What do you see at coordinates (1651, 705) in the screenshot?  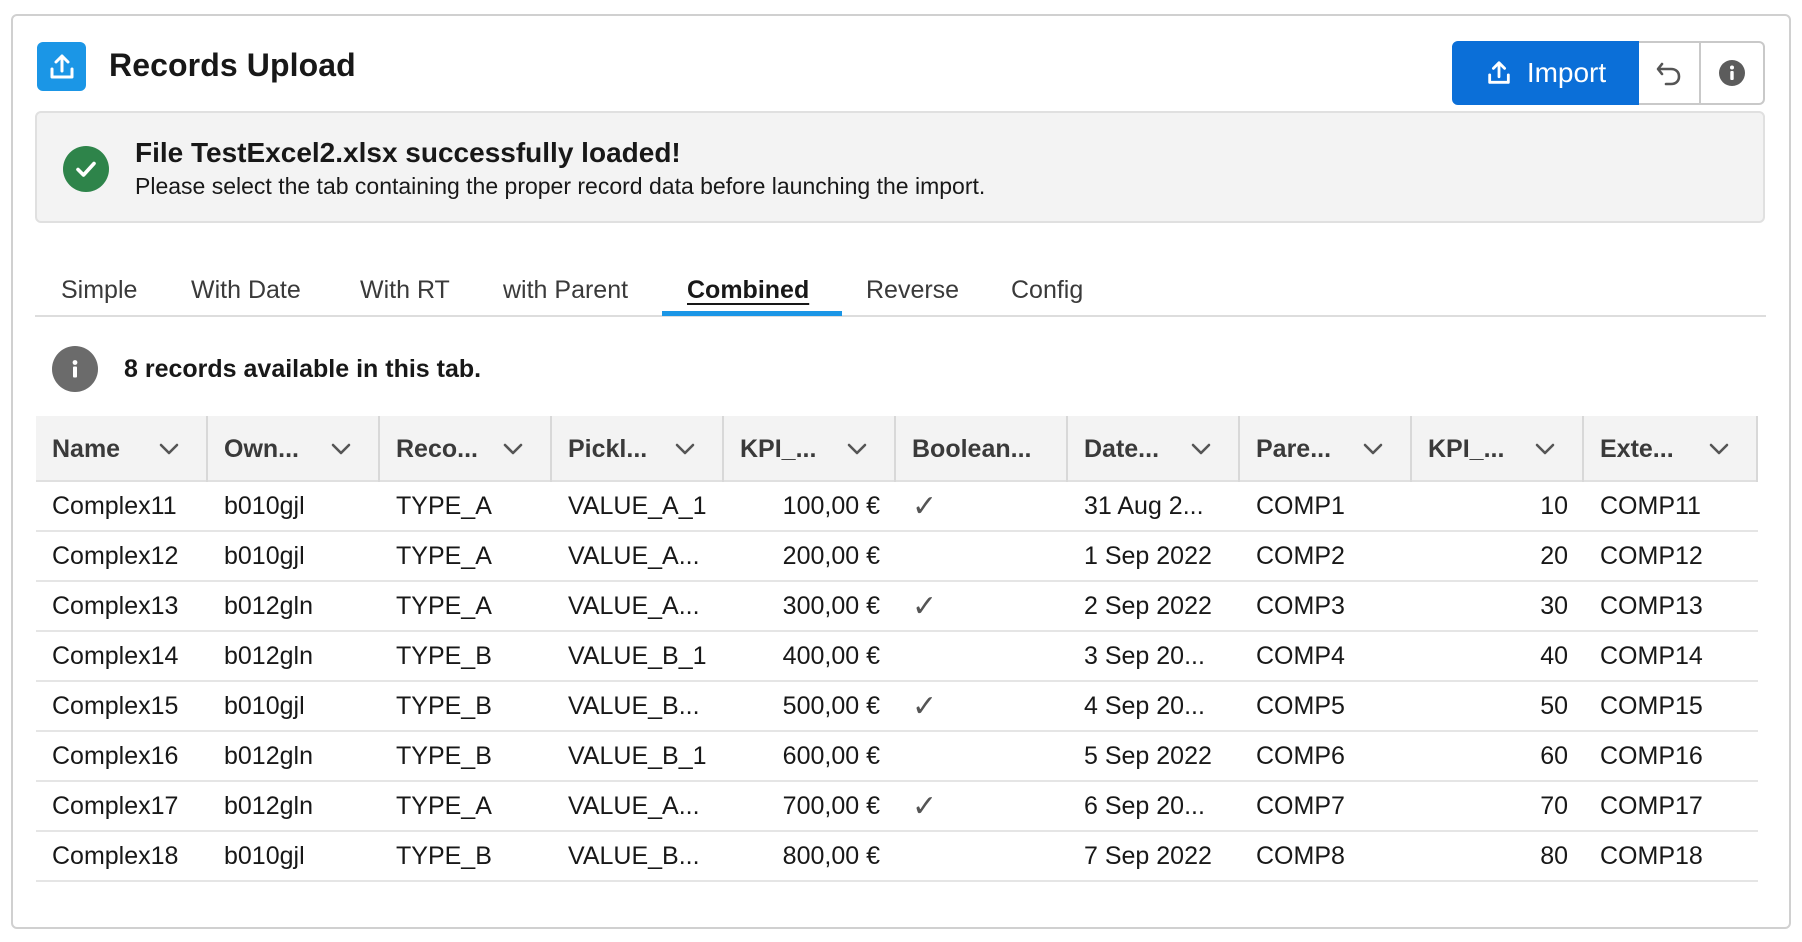 I see `table-cell: COMP15` at bounding box center [1651, 705].